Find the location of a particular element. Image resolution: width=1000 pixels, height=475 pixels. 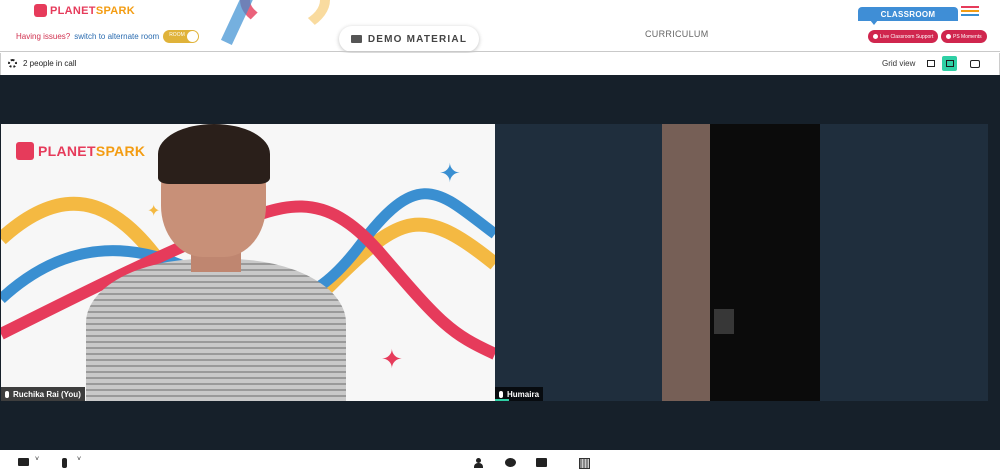

demo-material-label: DEMO MATERIAL is located at coordinates (417, 39).